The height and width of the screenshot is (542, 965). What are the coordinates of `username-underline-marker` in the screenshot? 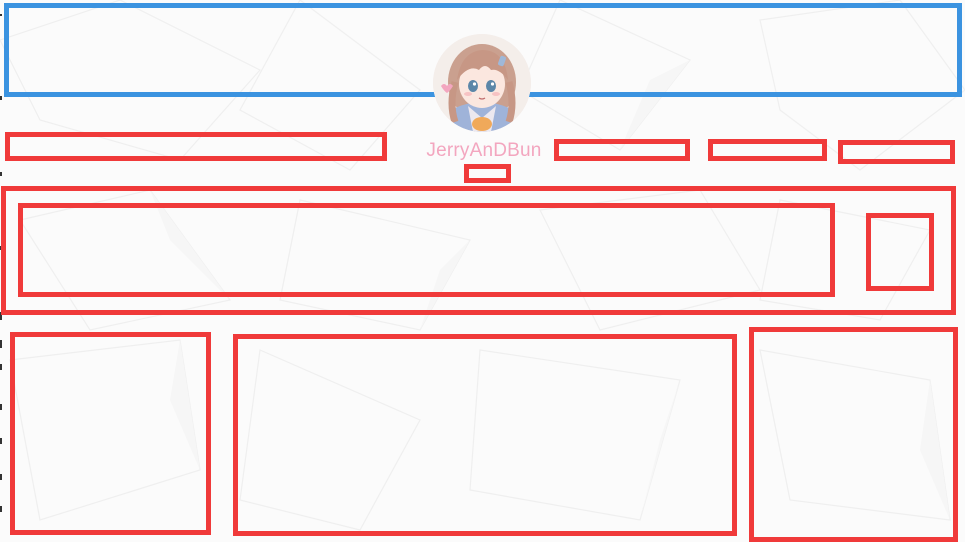 It's located at (487, 173).